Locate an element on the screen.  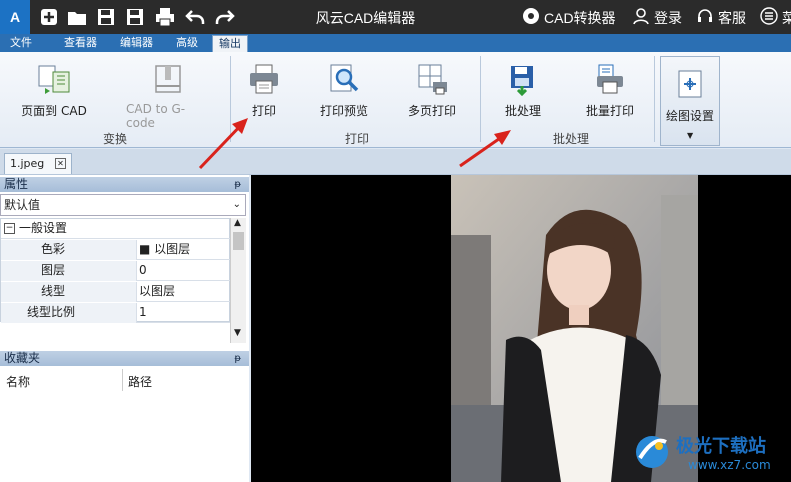
property-name: 图层 is located at coordinates (69, 271).